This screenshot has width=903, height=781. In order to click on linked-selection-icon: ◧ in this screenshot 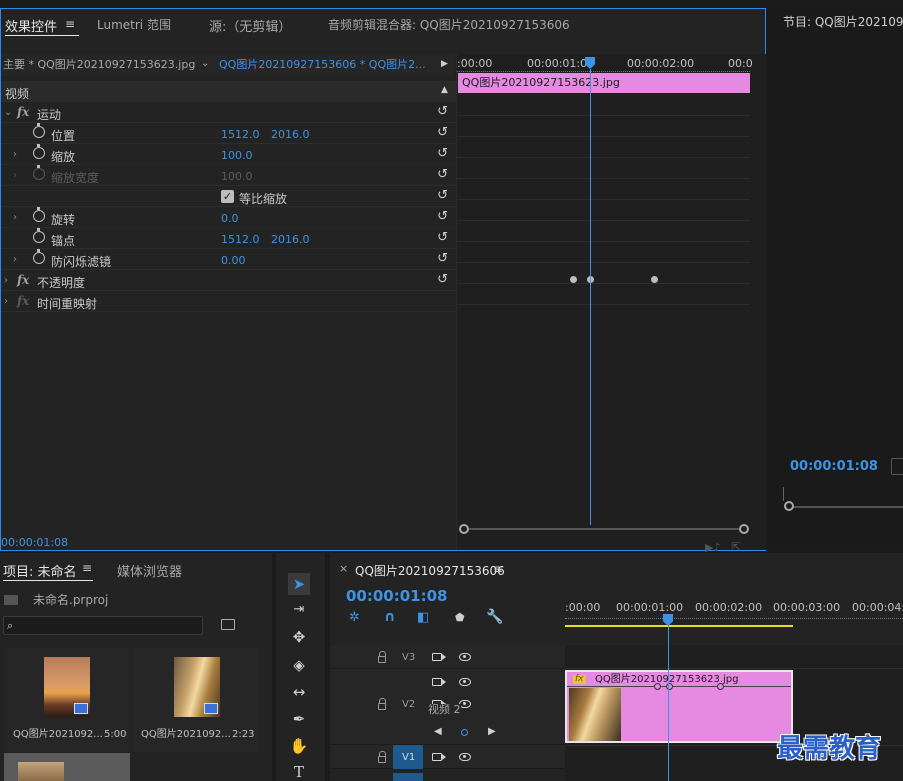, I will do `click(423, 617)`.